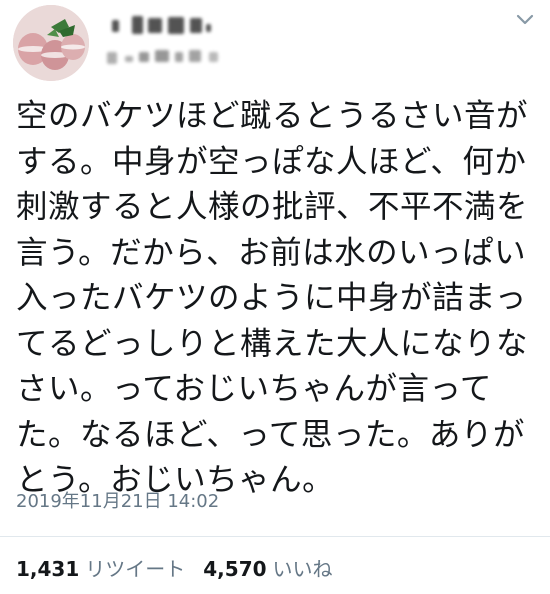 The image size is (550, 594). I want to click on like-count: 4,570, so click(235, 569).